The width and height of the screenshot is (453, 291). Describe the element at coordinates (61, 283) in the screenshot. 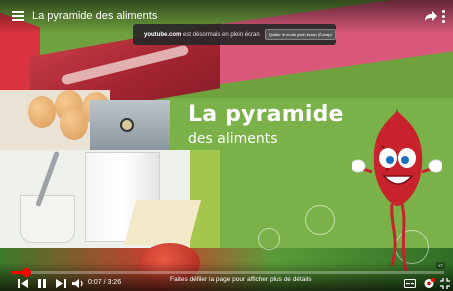

I see `next-icon` at that location.